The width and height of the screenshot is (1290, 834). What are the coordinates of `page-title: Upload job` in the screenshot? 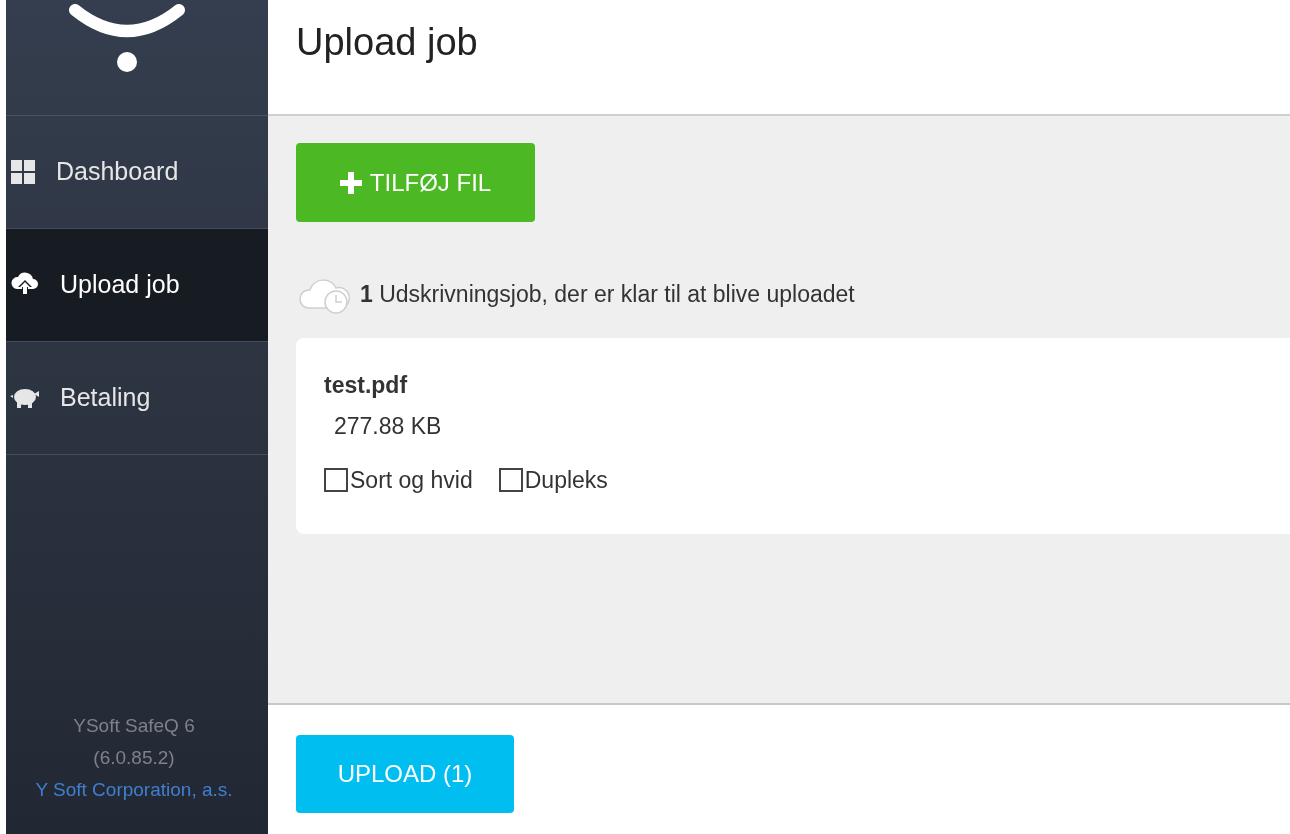 It's located at (387, 42).